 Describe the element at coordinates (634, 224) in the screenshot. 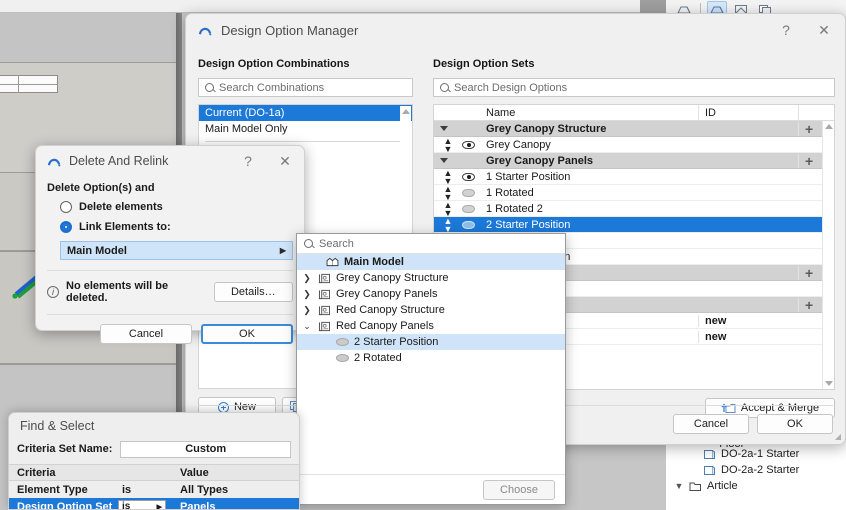

I see `table-row: ▲▼ 2 Starter Position` at that location.